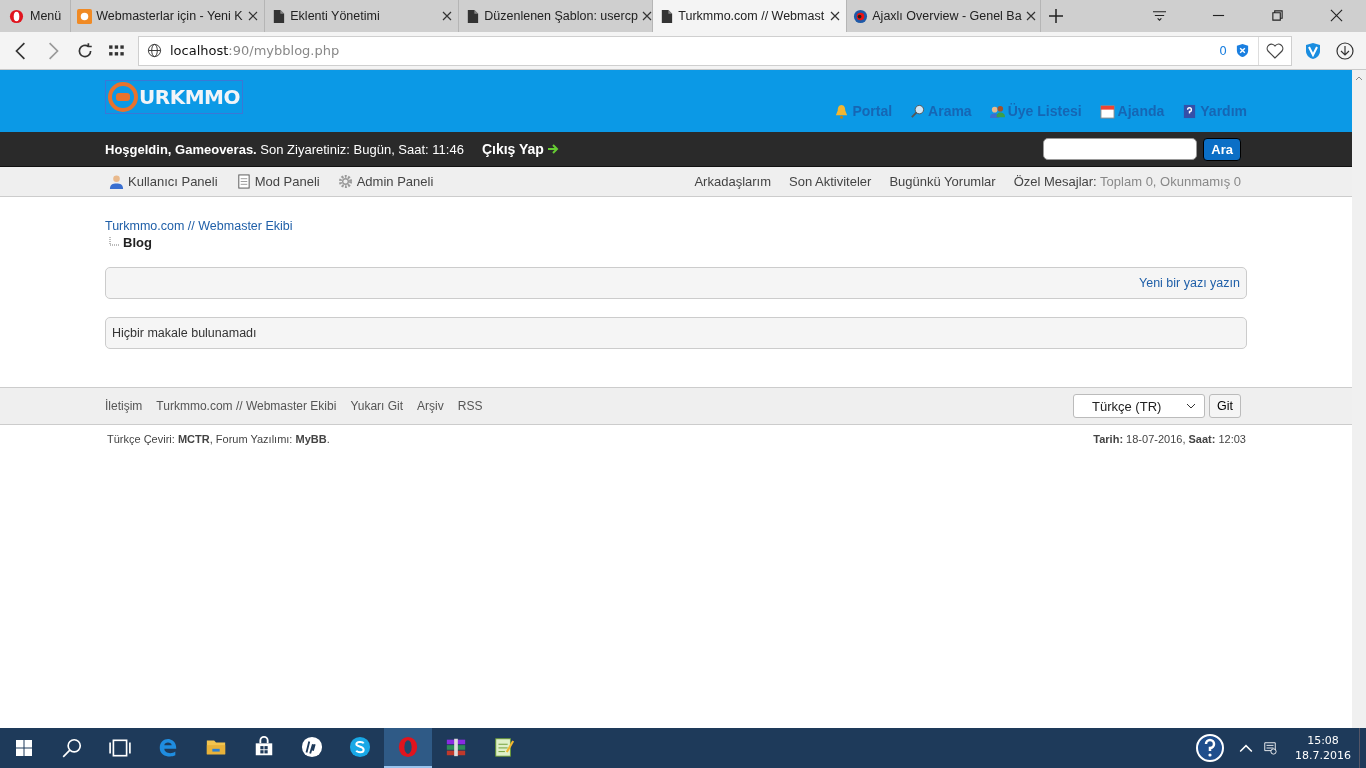 The image size is (1366, 768). I want to click on notification-icon, so click(1270, 748).